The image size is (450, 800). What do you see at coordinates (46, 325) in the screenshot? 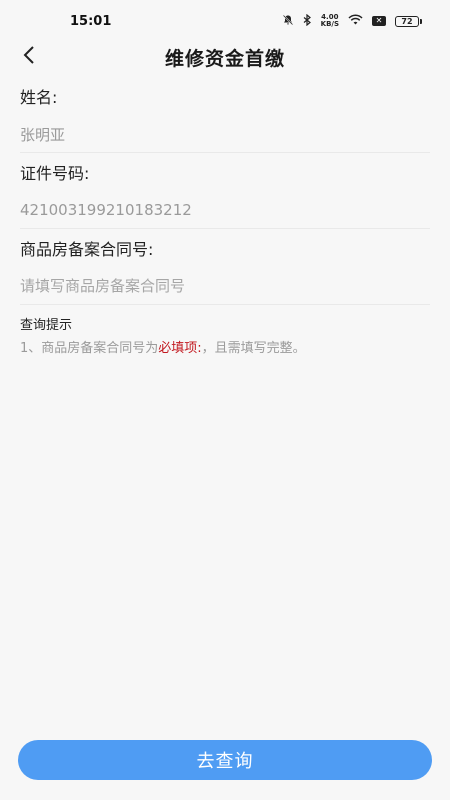
I see `tips-title: 查询提示` at bounding box center [46, 325].